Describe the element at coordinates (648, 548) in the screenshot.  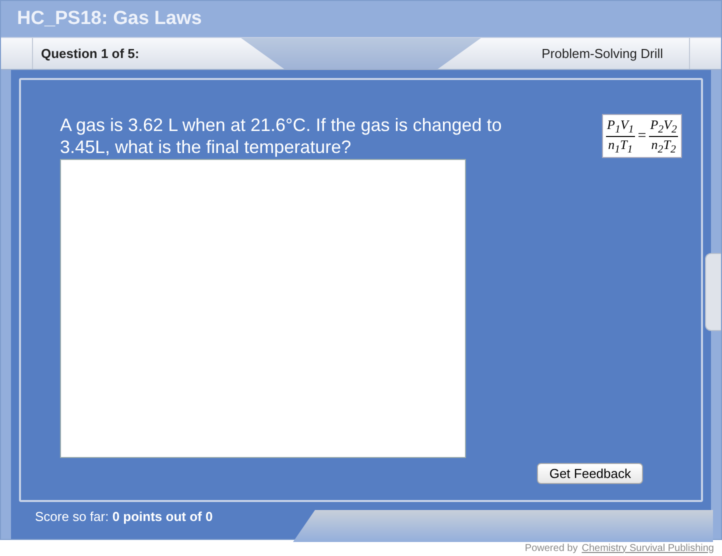
I see `publisher-link: Chemistry Survival Publishing` at that location.